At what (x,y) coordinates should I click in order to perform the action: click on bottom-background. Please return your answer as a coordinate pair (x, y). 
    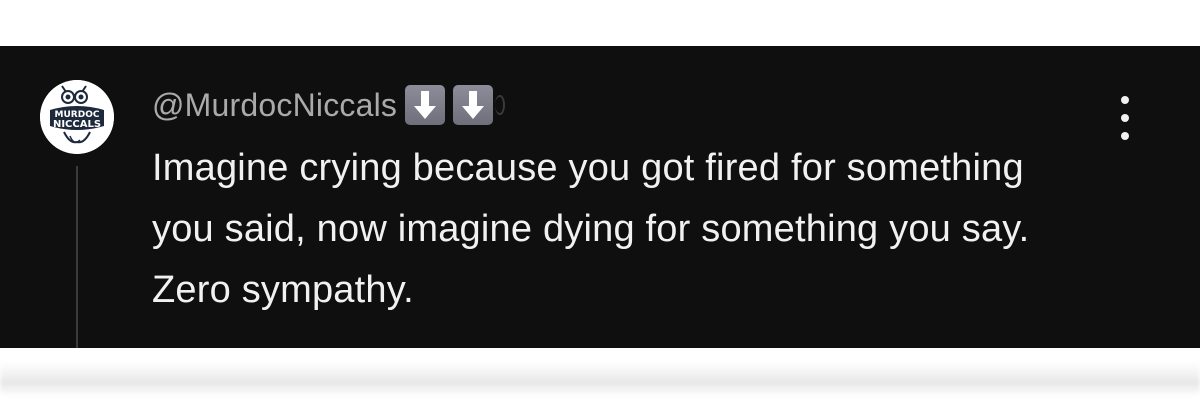
    Looking at the image, I should click on (600, 378).